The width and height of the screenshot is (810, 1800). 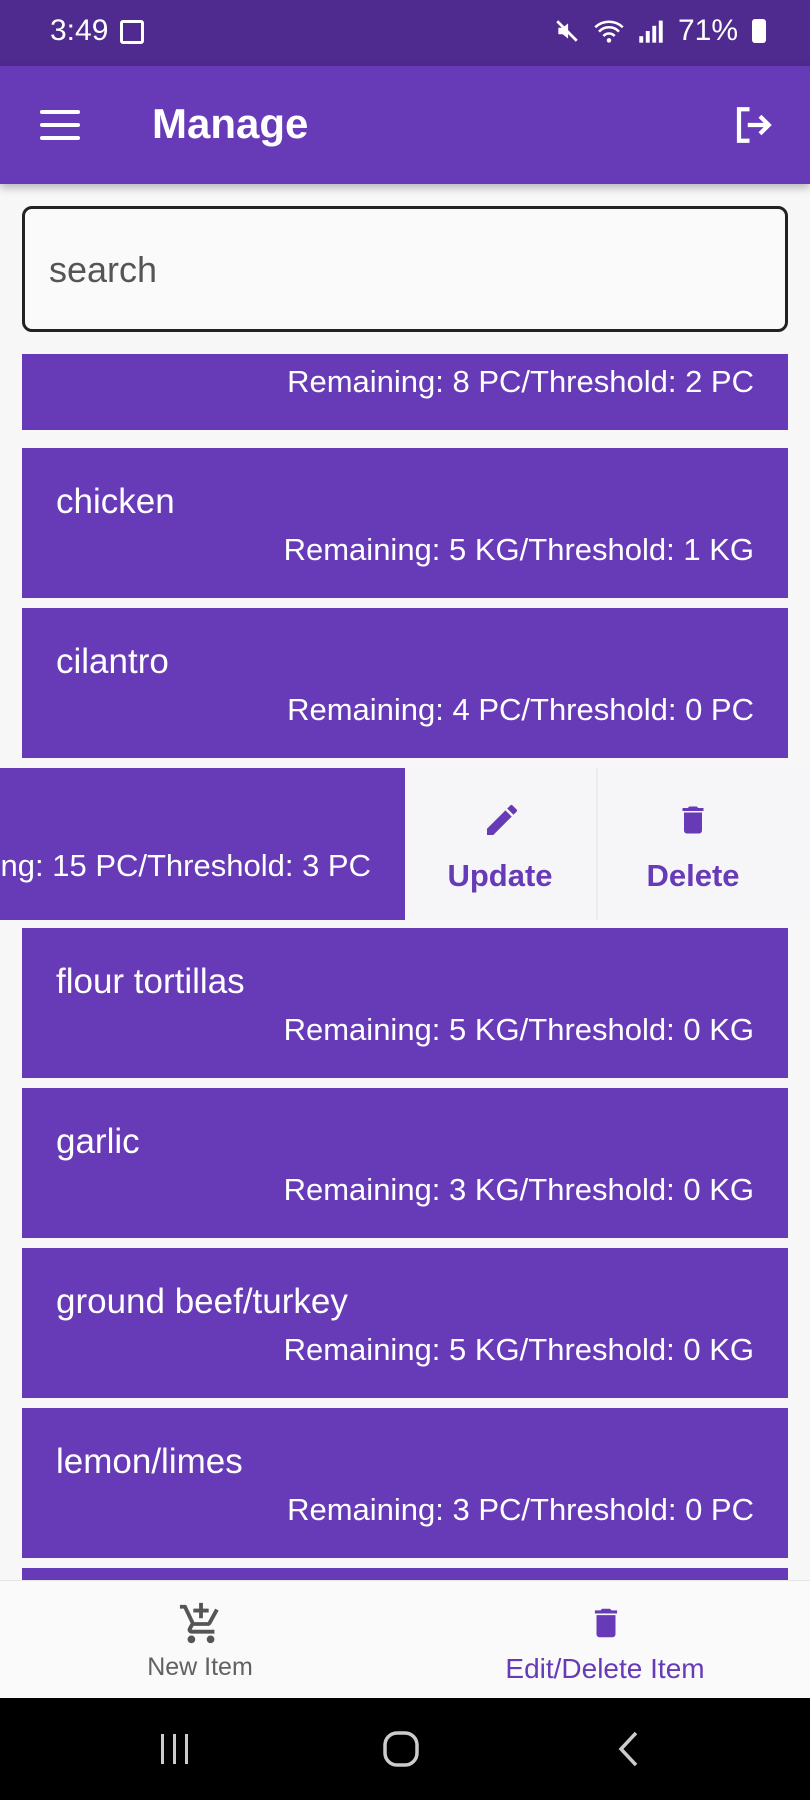 I want to click on signal-icon, so click(x=651, y=31).